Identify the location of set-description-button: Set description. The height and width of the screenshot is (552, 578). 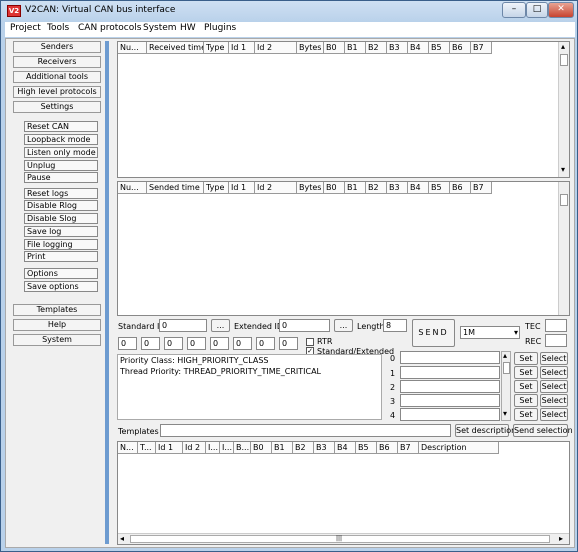
(485, 430).